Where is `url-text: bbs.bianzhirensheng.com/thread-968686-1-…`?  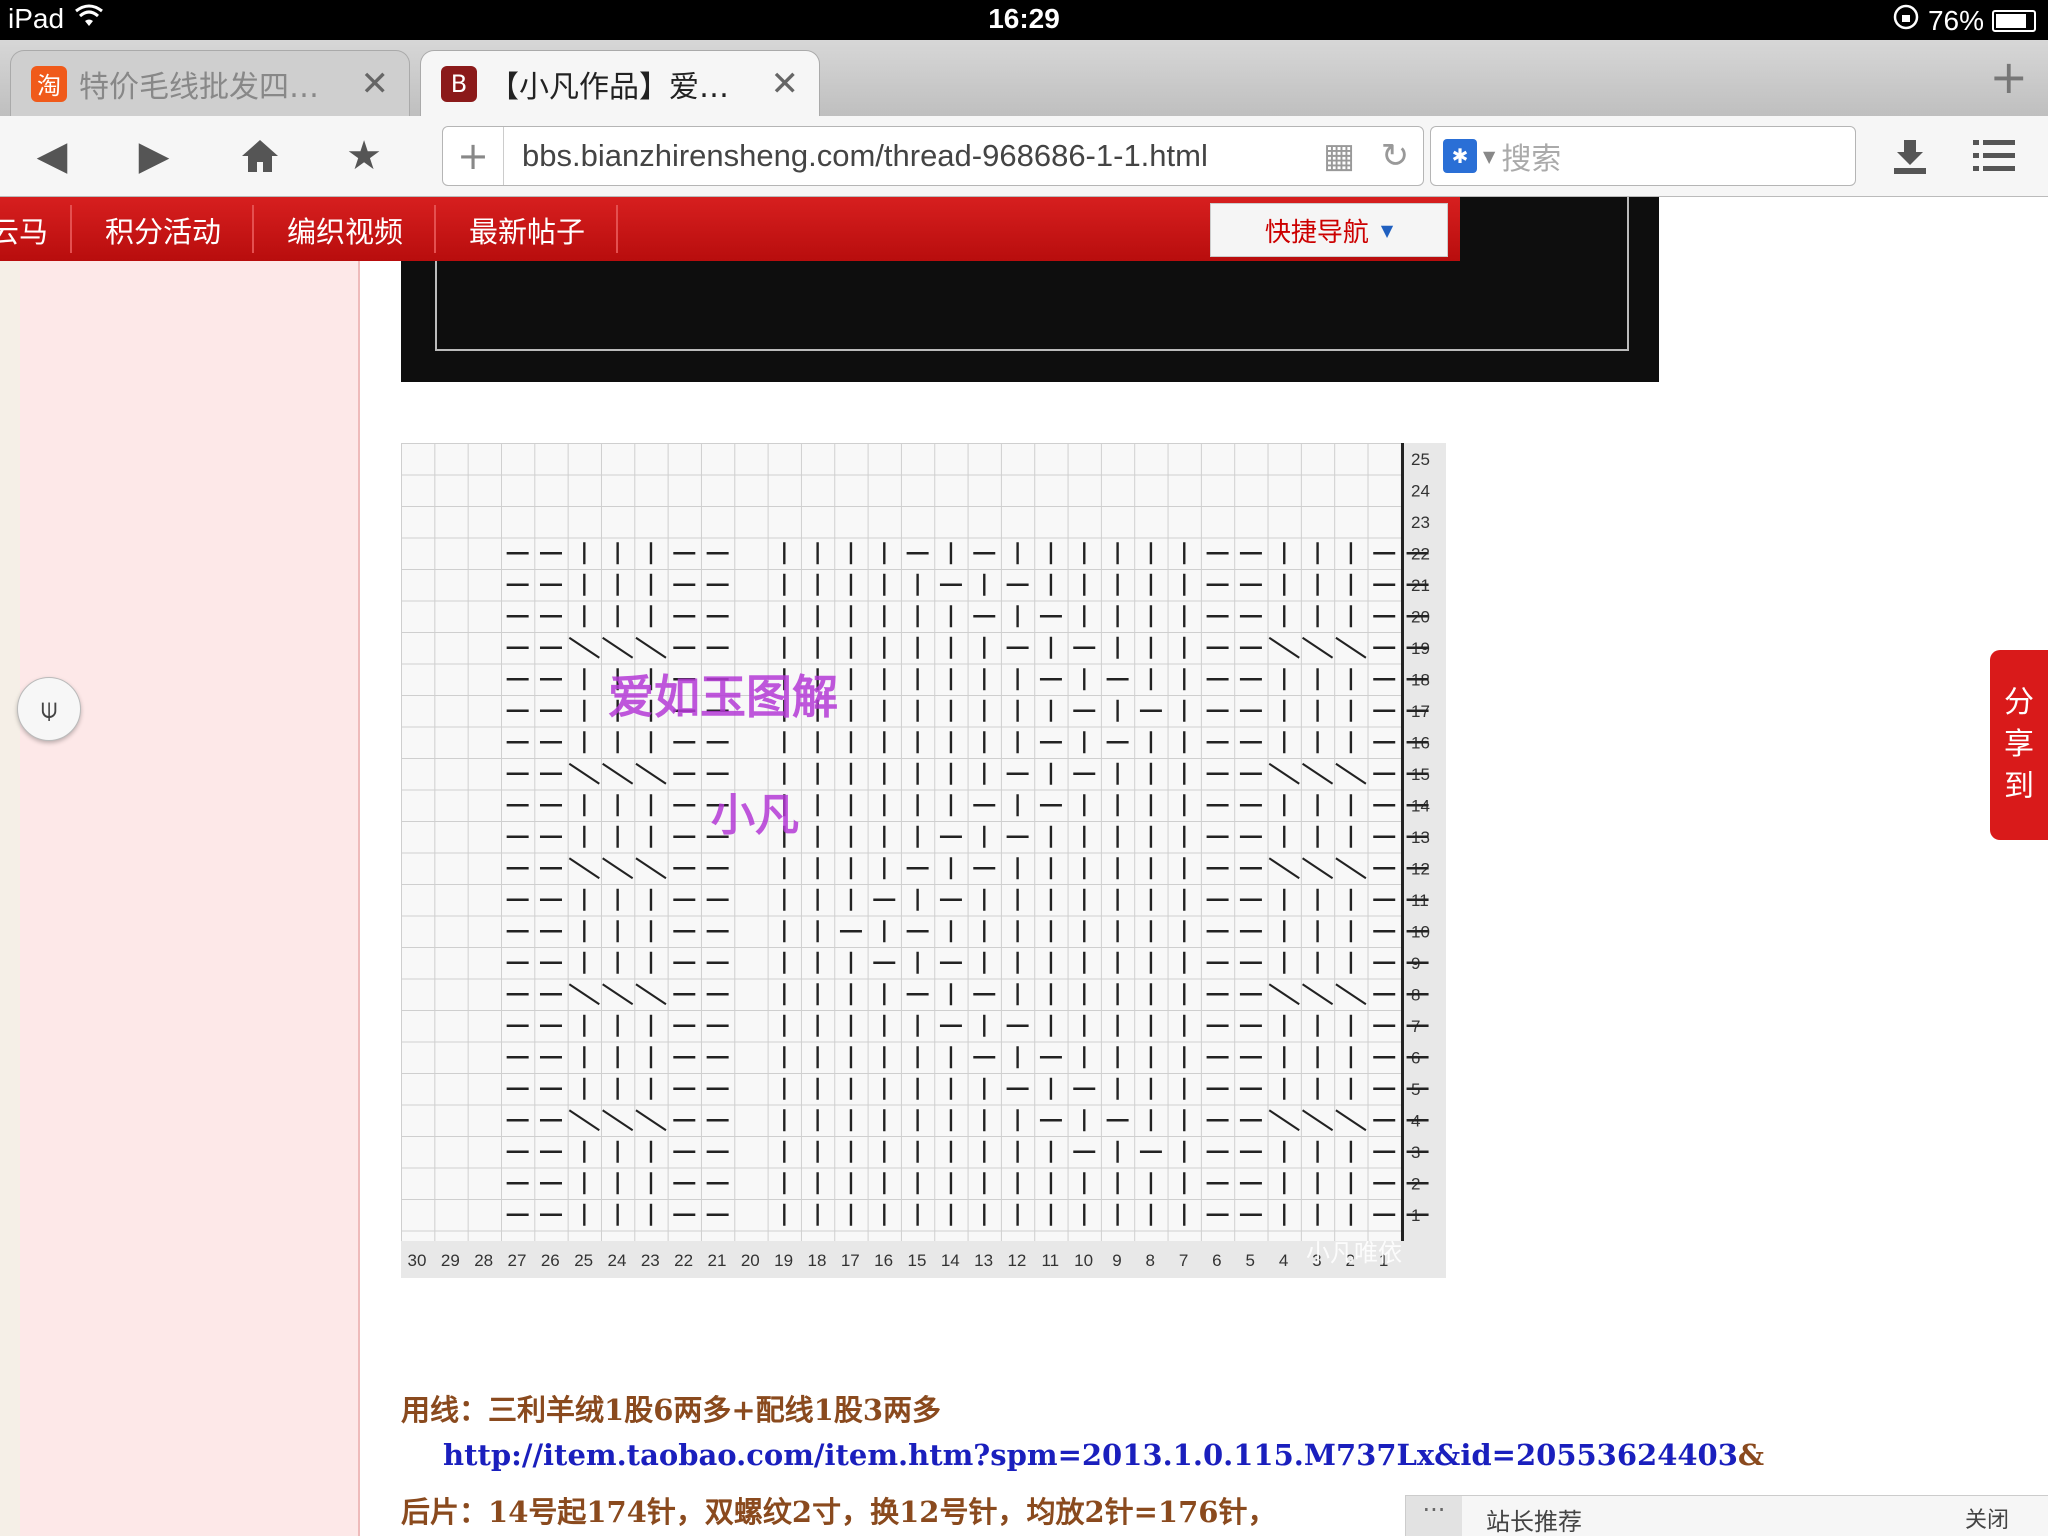
url-text: bbs.bianzhirensheng.com/thread-968686-1-… is located at coordinates (907, 156).